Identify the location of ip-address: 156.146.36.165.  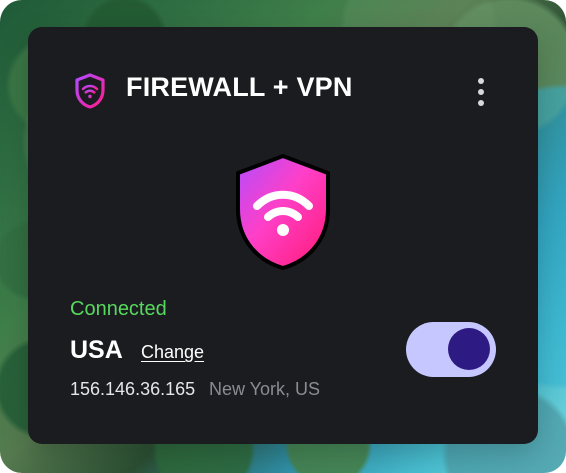
(133, 389).